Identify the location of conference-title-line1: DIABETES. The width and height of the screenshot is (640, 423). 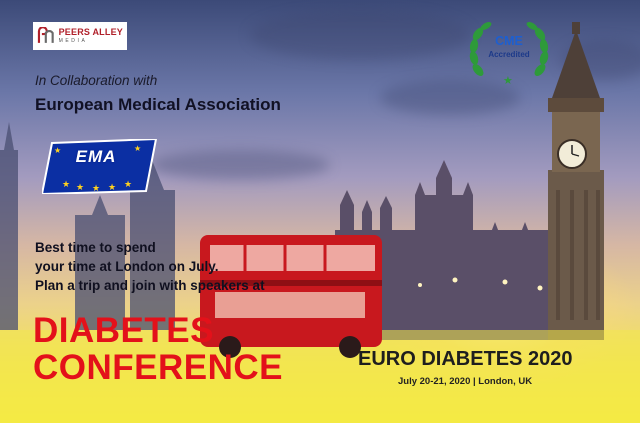
(123, 330).